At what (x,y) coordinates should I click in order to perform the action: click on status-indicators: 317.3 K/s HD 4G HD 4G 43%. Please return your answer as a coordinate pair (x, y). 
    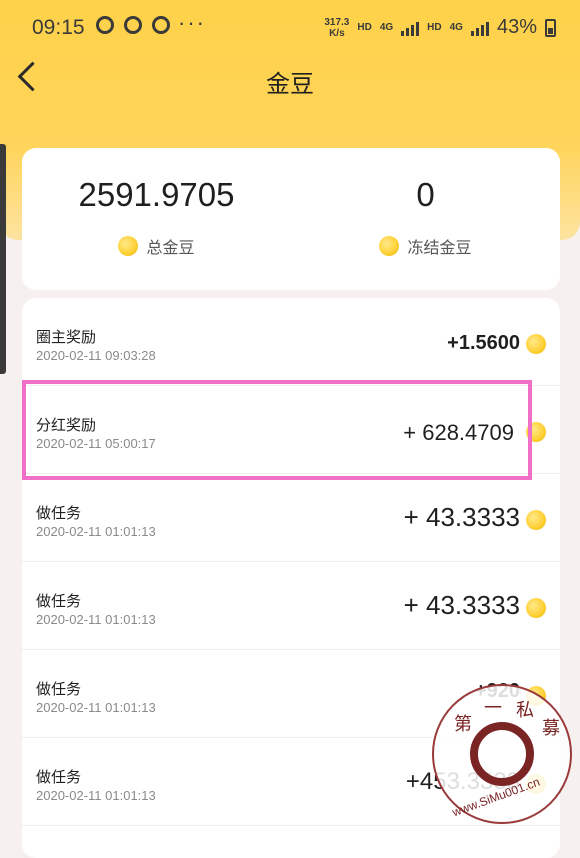
    Looking at the image, I should click on (440, 27).